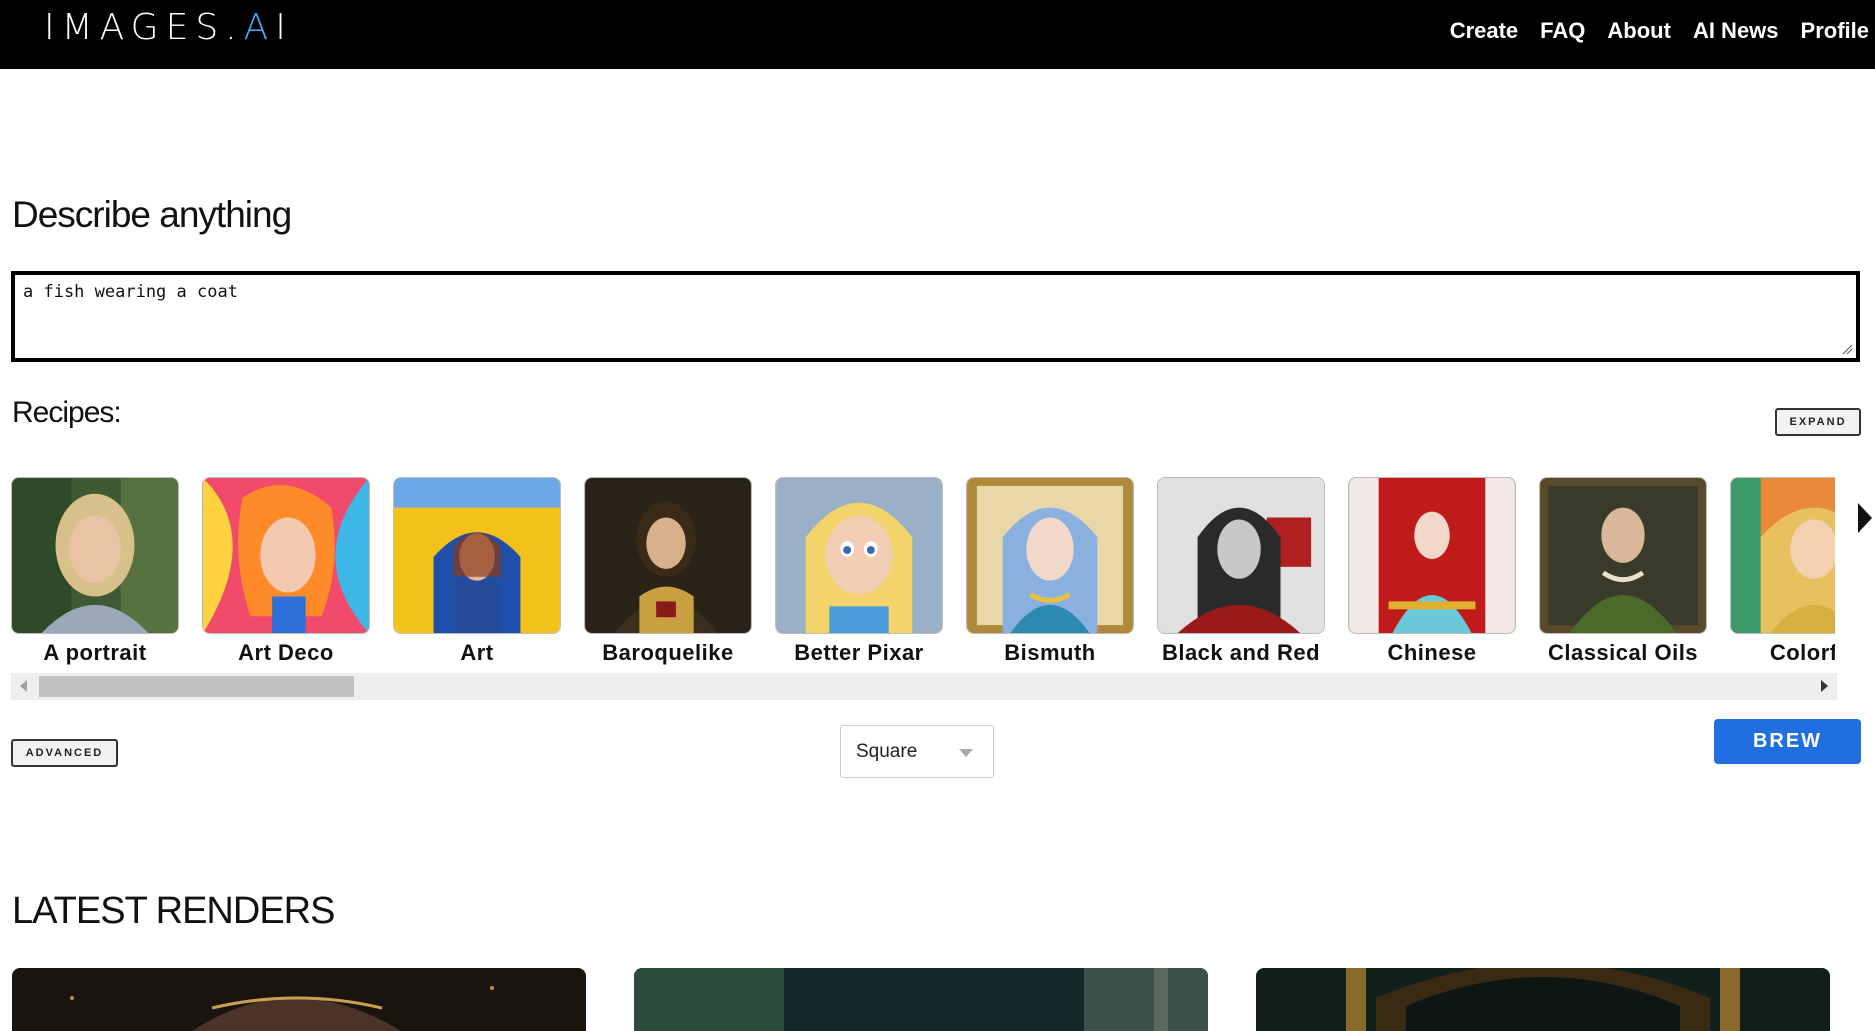 This screenshot has height=1031, width=1875. What do you see at coordinates (1847, 349) in the screenshot?
I see `resize-grip-icon` at bounding box center [1847, 349].